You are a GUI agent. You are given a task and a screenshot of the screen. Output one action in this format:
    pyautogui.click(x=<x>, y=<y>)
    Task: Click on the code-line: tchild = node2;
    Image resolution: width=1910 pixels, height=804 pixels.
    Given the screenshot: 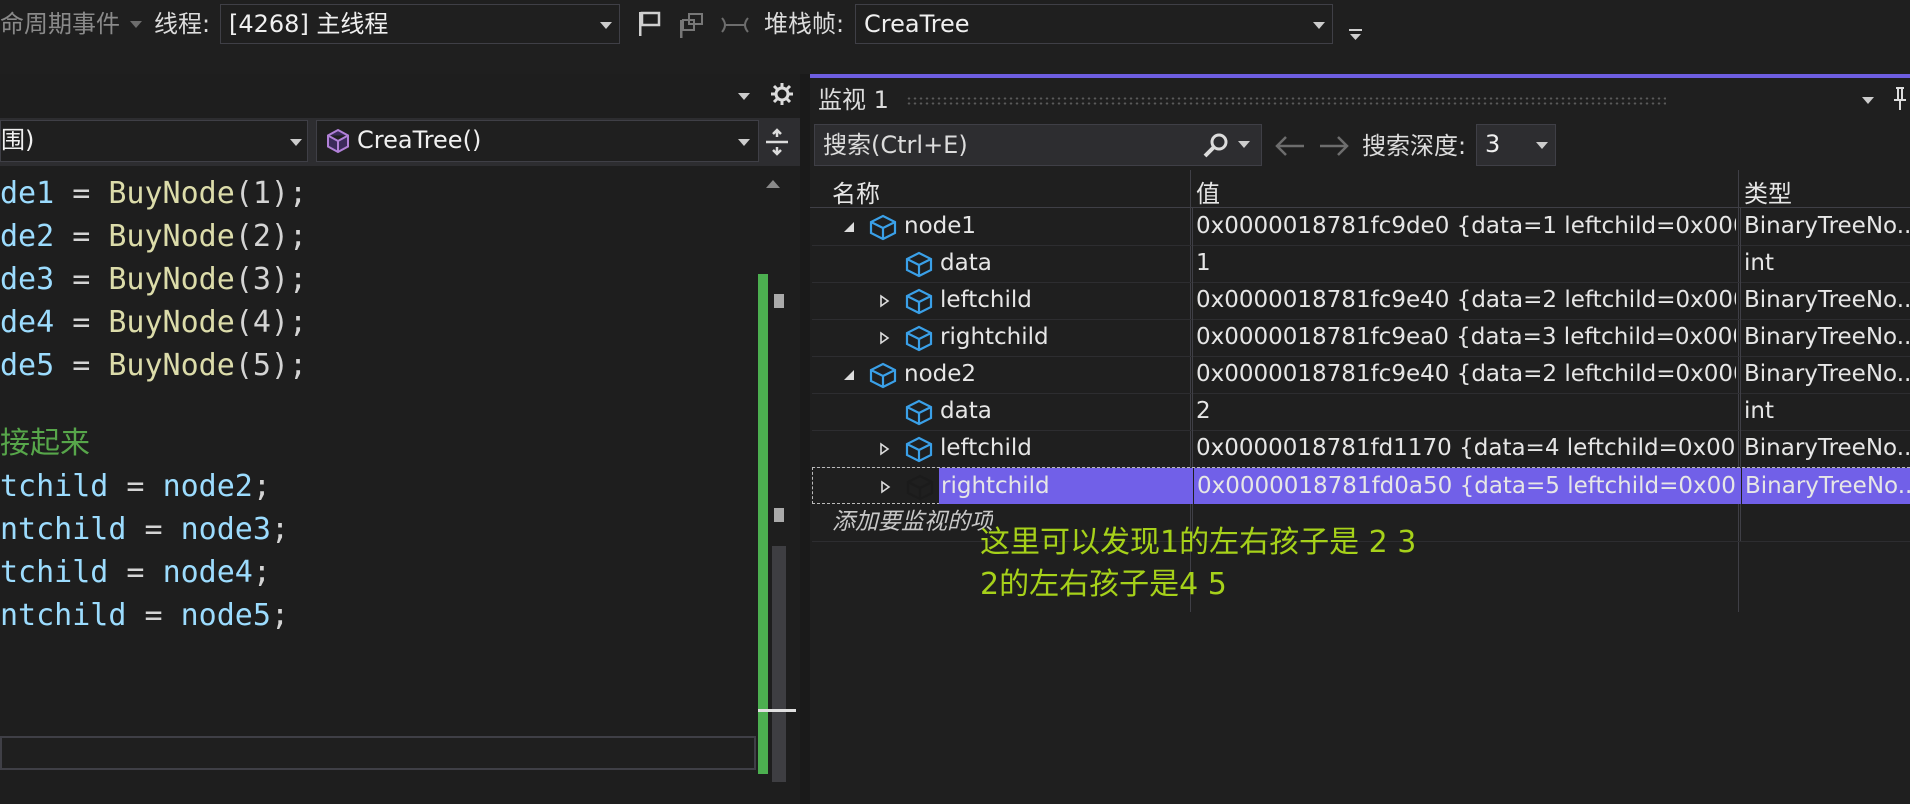 What is the action you would take?
    pyautogui.click(x=135, y=487)
    